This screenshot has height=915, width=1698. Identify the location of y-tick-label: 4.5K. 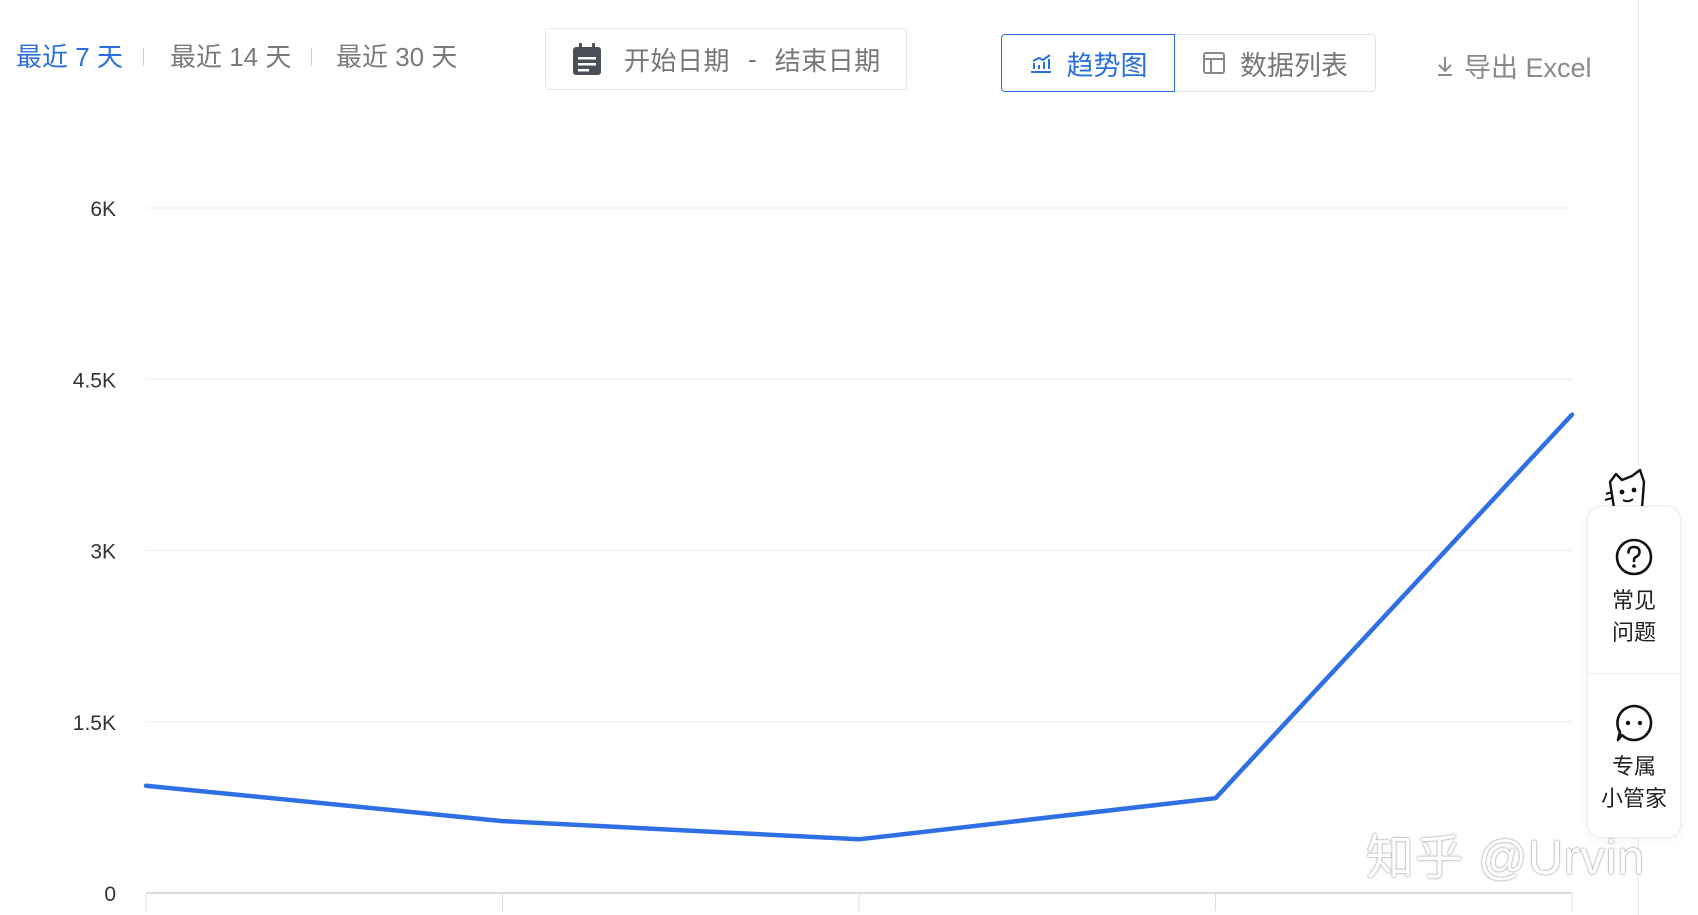
(94, 380).